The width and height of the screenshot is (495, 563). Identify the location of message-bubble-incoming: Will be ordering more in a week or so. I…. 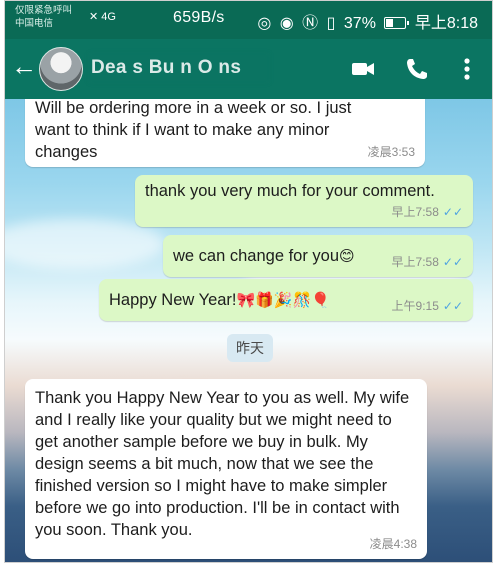
(225, 133).